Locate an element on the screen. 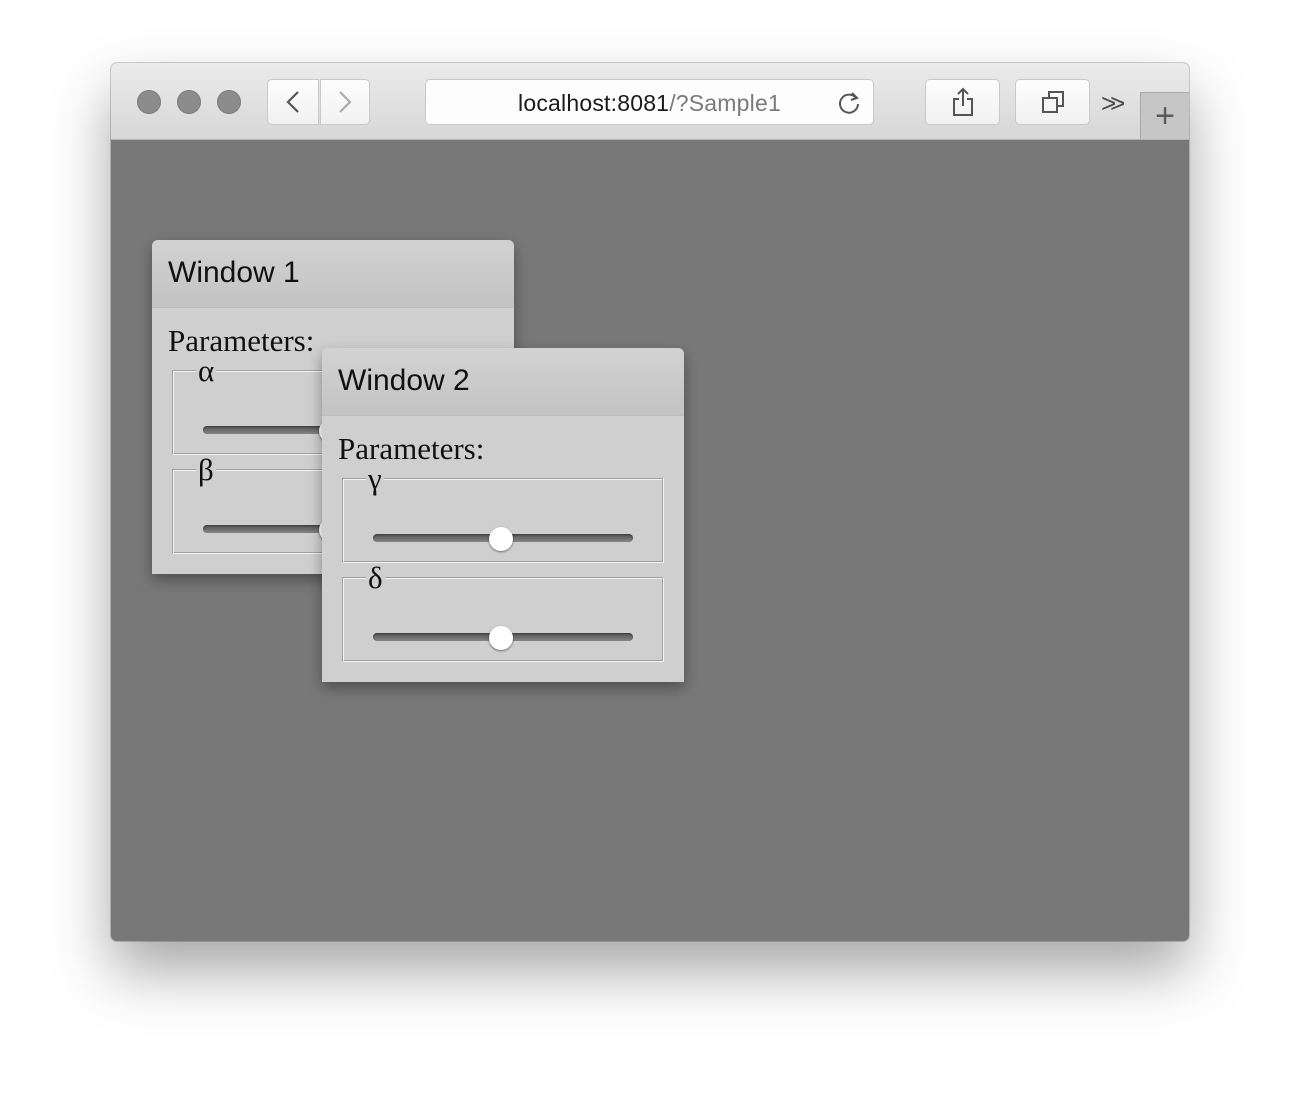 The height and width of the screenshot is (1100, 1300). window-title: Window 2 is located at coordinates (503, 382).